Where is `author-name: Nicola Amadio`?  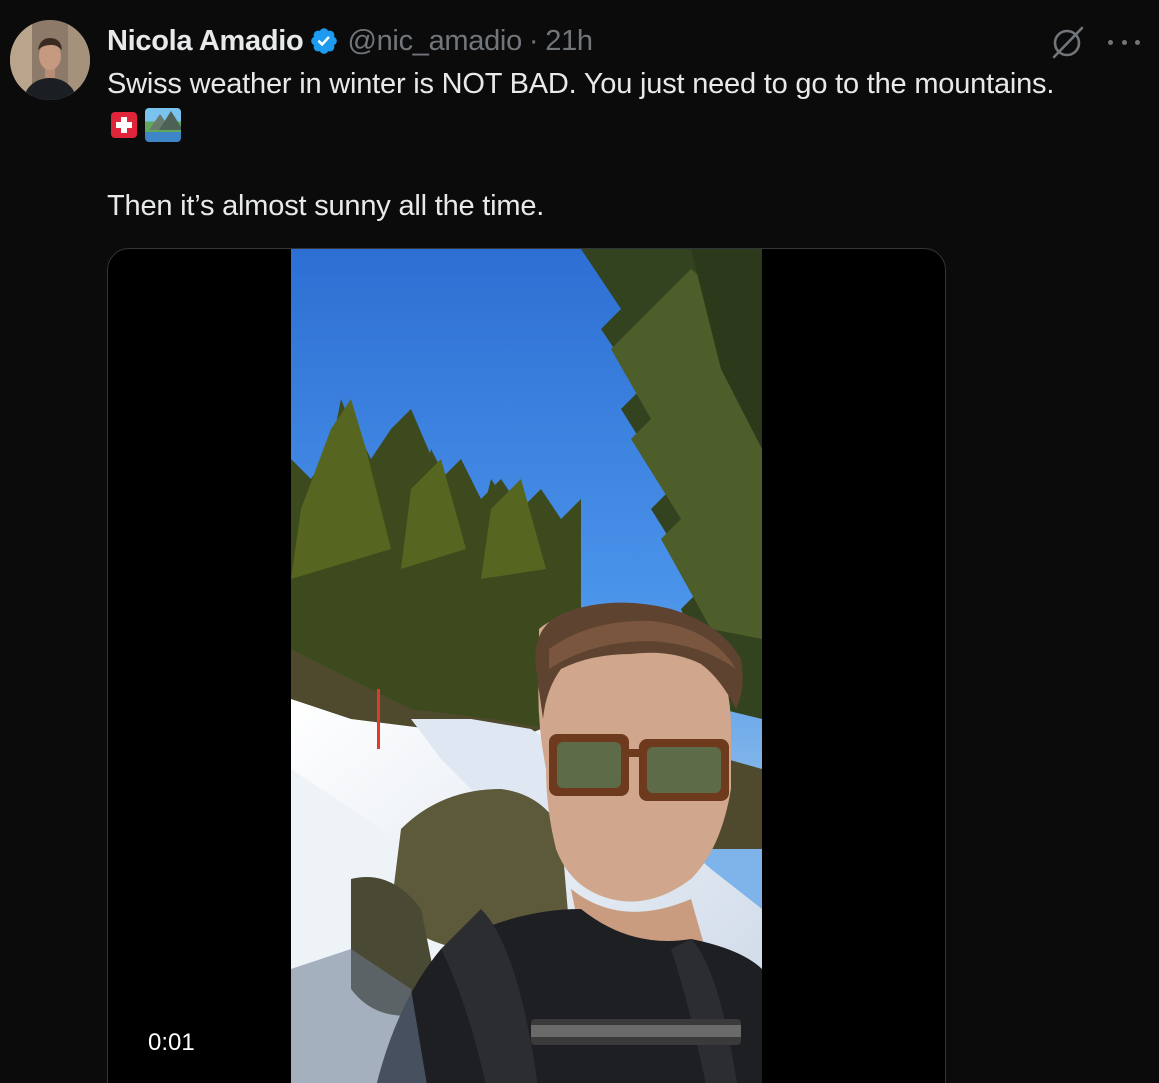 author-name: Nicola Amadio is located at coordinates (205, 41).